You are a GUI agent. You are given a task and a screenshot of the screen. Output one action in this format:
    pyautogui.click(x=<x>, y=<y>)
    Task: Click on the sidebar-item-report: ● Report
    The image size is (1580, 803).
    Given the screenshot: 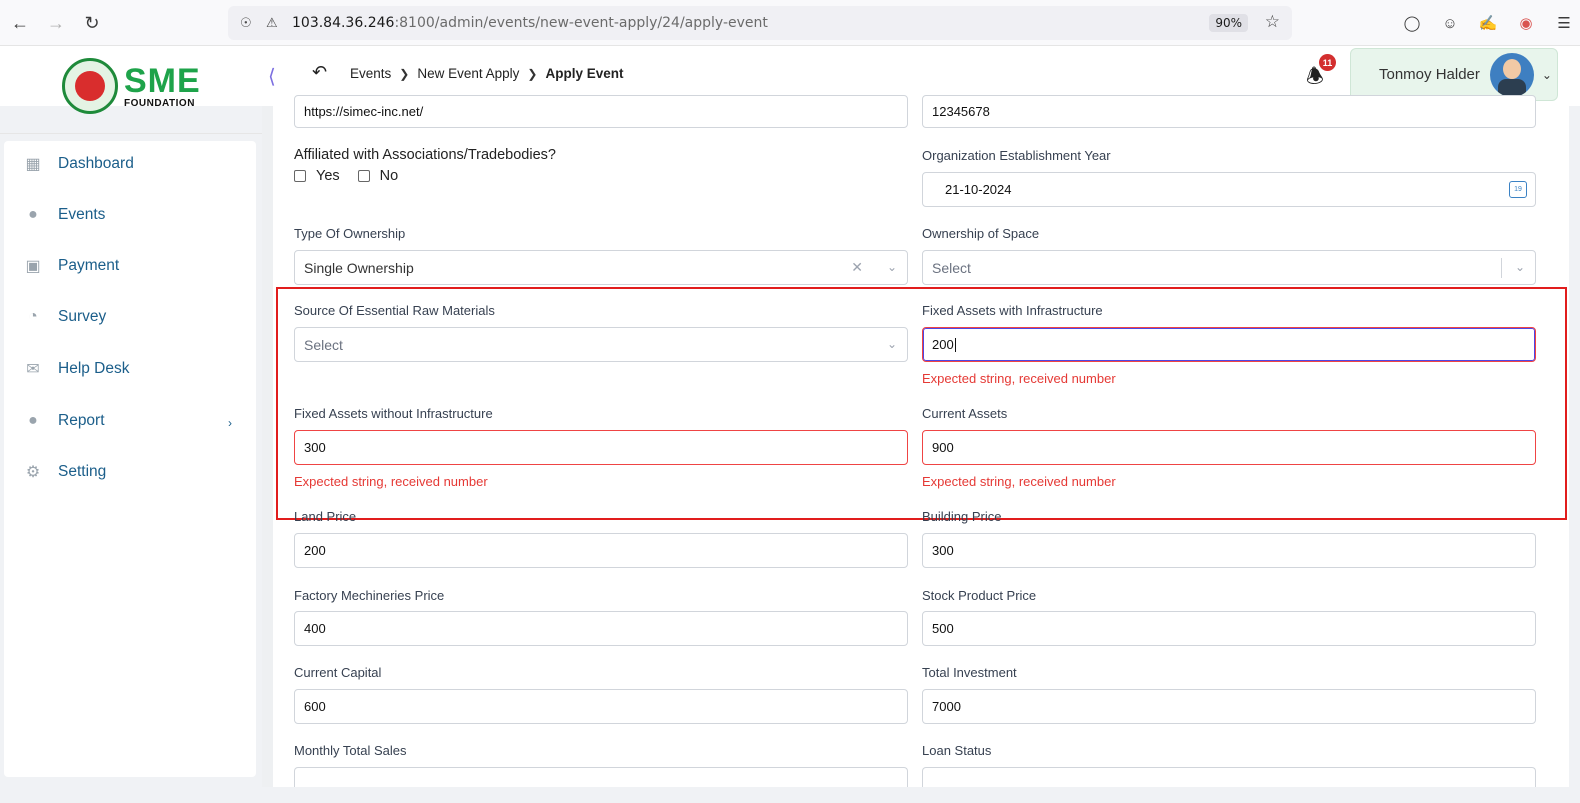 What is the action you would take?
    pyautogui.click(x=63, y=421)
    